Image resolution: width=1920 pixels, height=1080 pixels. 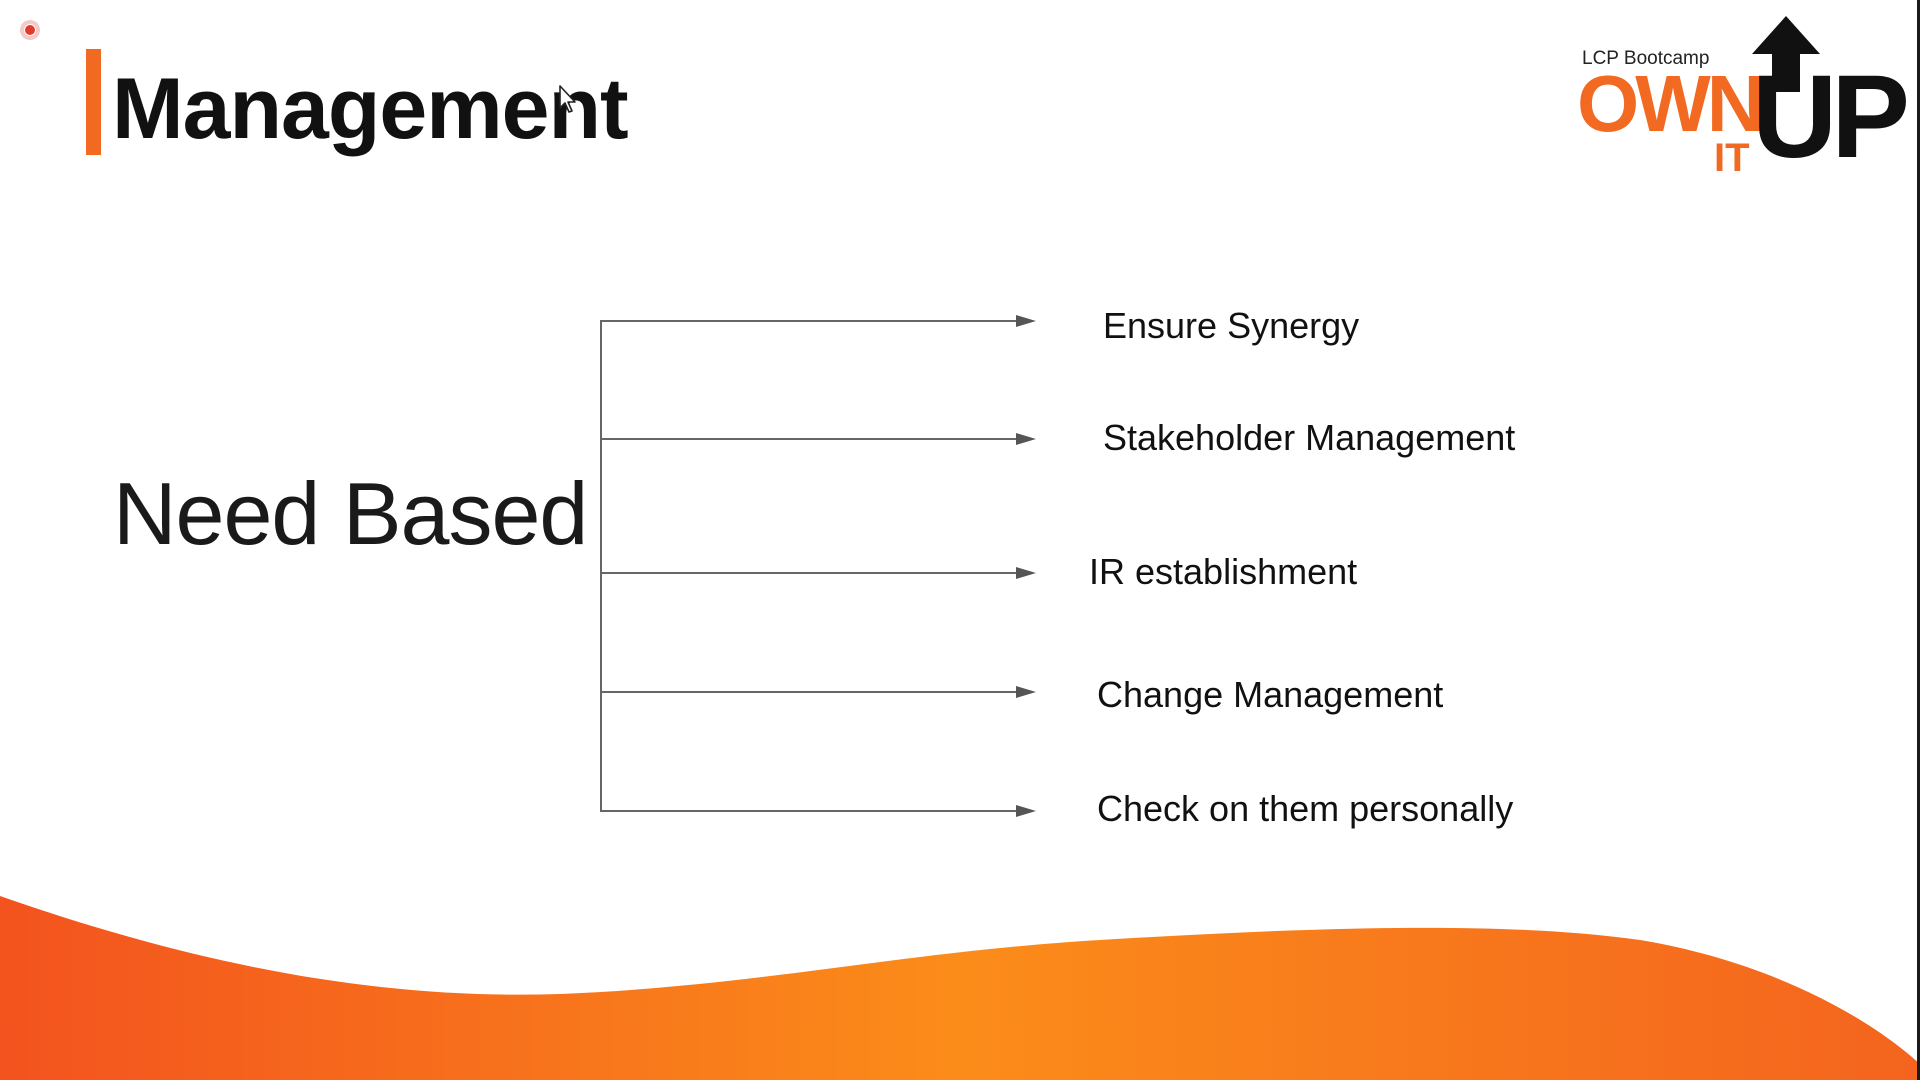 What do you see at coordinates (1223, 571) in the screenshot?
I see `item-label-ir-establishment: IR establishment` at bounding box center [1223, 571].